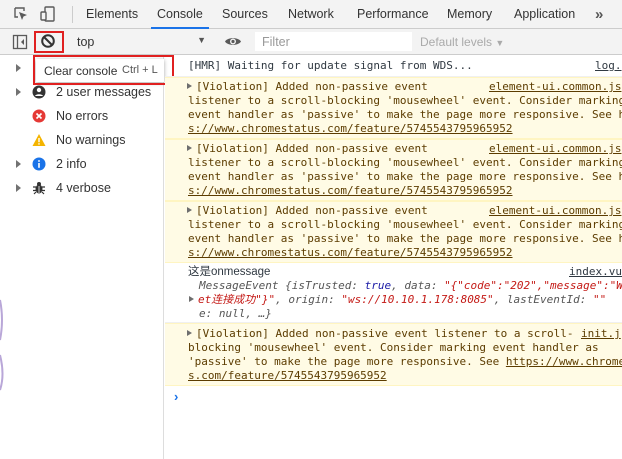  I want to click on message-text: 这是onmessage, so click(229, 272).